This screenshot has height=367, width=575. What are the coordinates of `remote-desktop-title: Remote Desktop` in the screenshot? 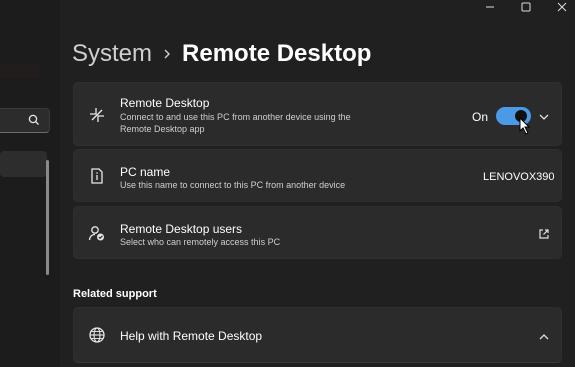 It's located at (165, 103).